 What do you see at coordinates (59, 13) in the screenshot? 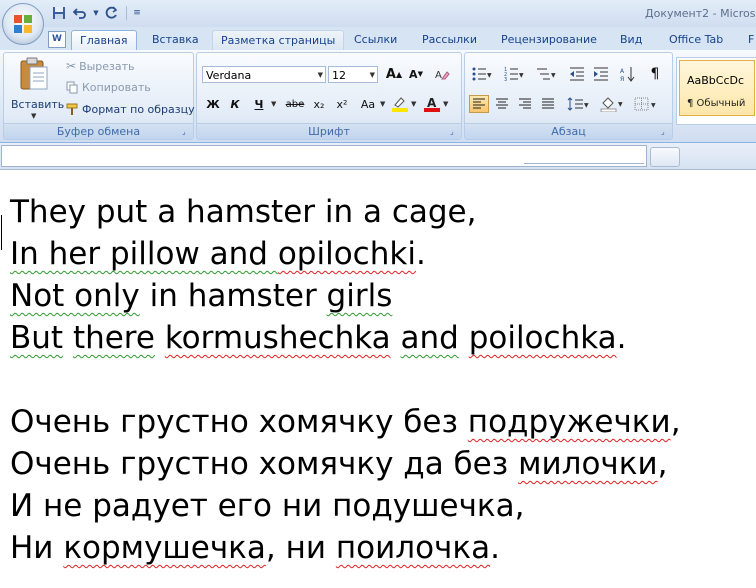
I see `save-icon` at bounding box center [59, 13].